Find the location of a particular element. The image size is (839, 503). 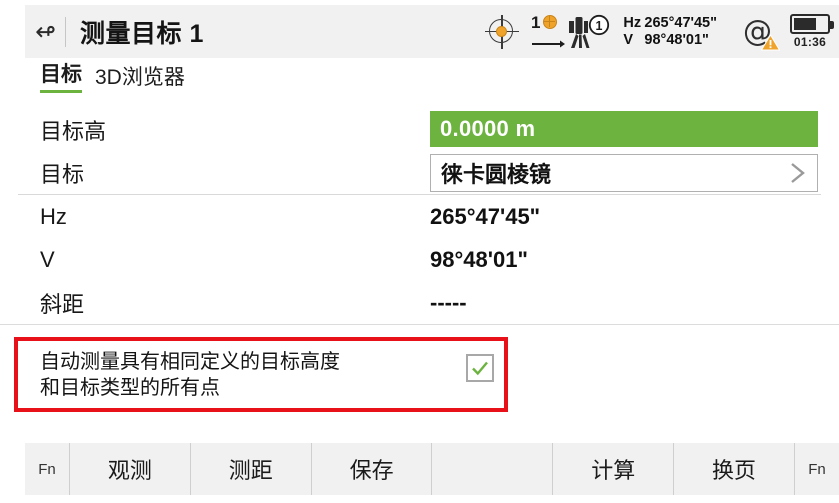

target-type-label: 目标 is located at coordinates (62, 174).